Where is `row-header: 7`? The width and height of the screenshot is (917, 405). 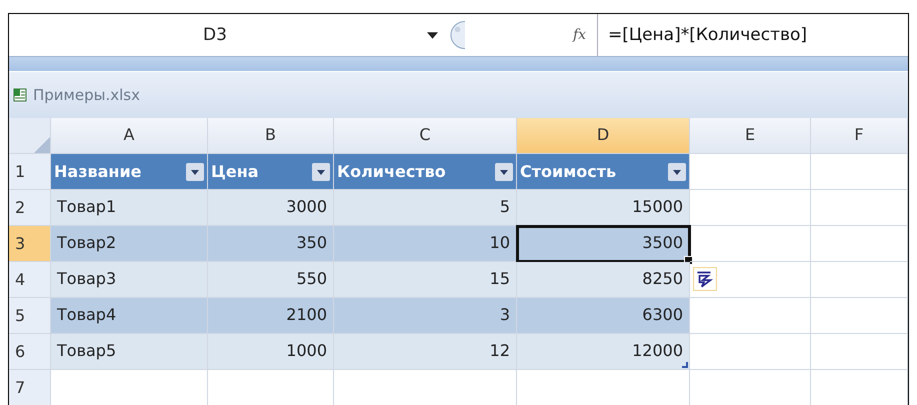 row-header: 7 is located at coordinates (30, 387).